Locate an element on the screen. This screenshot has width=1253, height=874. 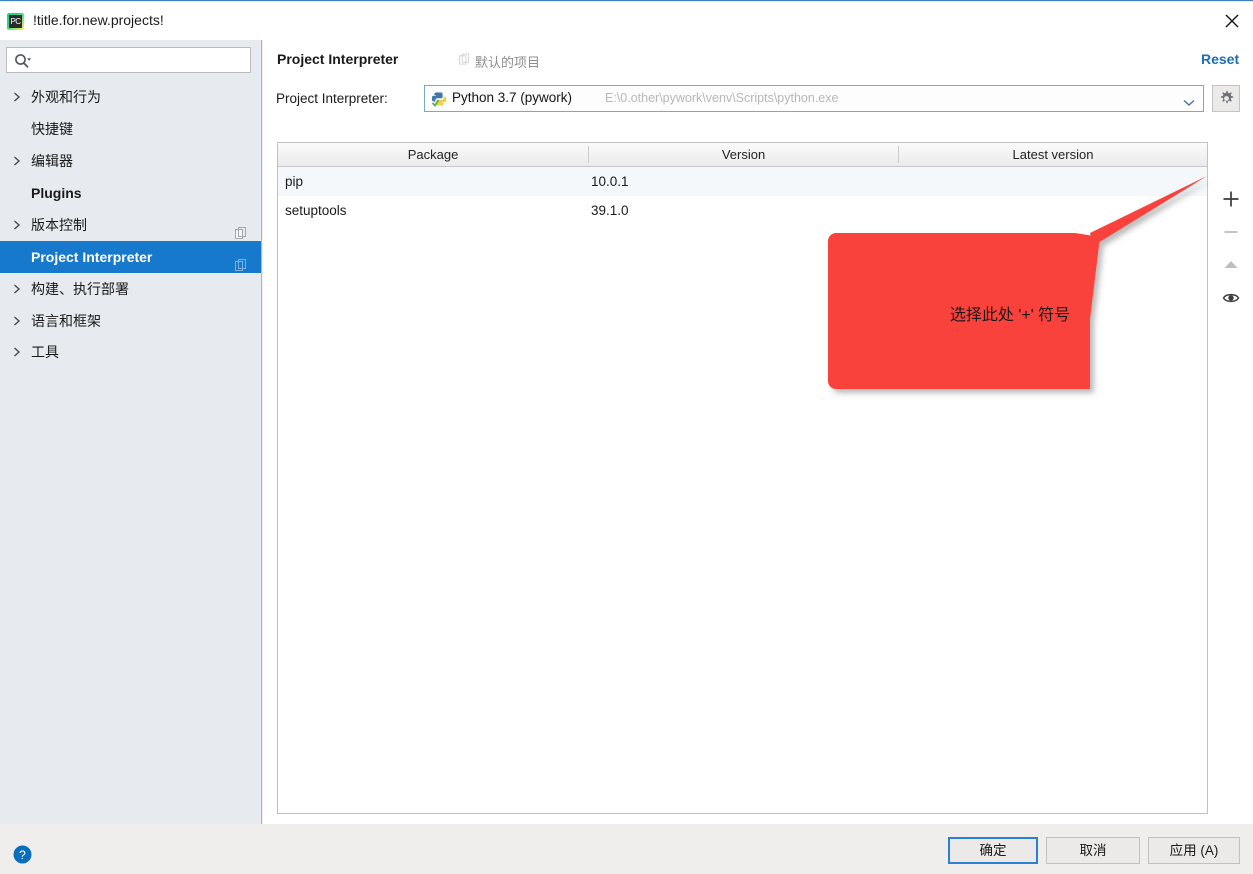
search-input is located at coordinates (145, 61).